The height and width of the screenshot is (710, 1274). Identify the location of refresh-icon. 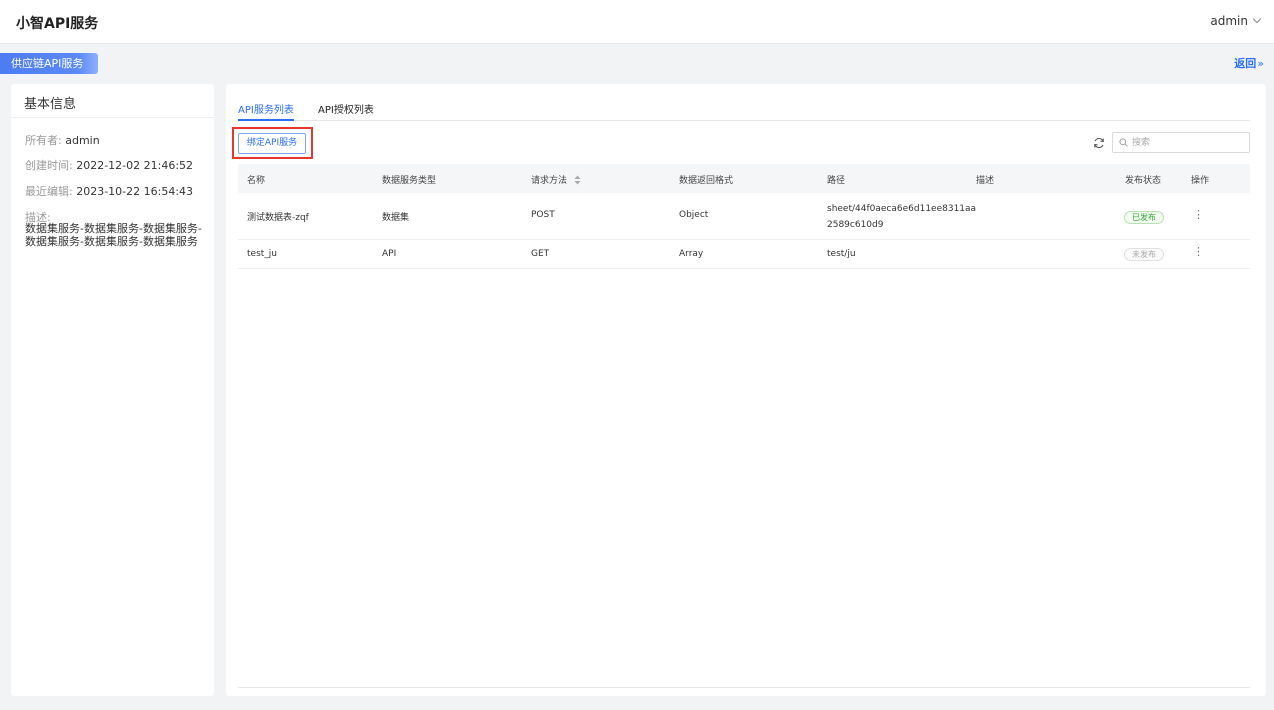
(1099, 143).